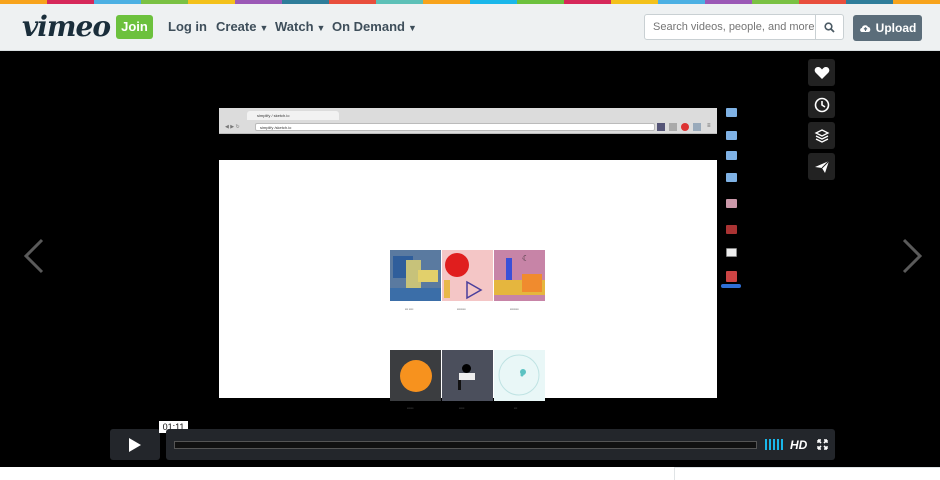 This screenshot has height=480, width=940. Describe the element at coordinates (516, 408) in the screenshot. I see `caption-line: ▪▪▪` at that location.